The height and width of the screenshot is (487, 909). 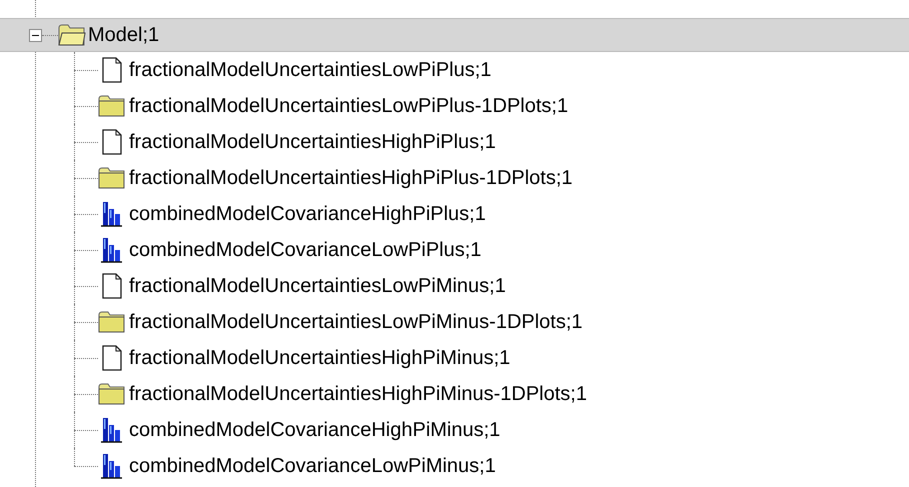 What do you see at coordinates (317, 286) in the screenshot?
I see `item-label: fractionalModelUncertaintiesLowPiMinus;1` at bounding box center [317, 286].